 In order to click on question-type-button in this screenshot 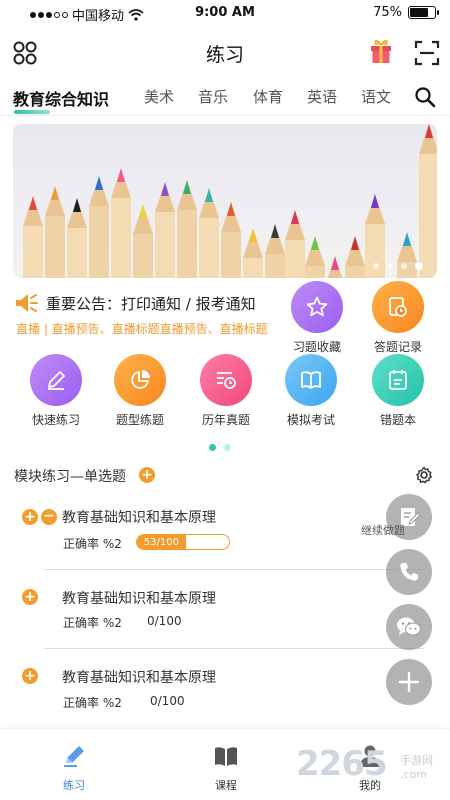, I will do `click(140, 380)`.